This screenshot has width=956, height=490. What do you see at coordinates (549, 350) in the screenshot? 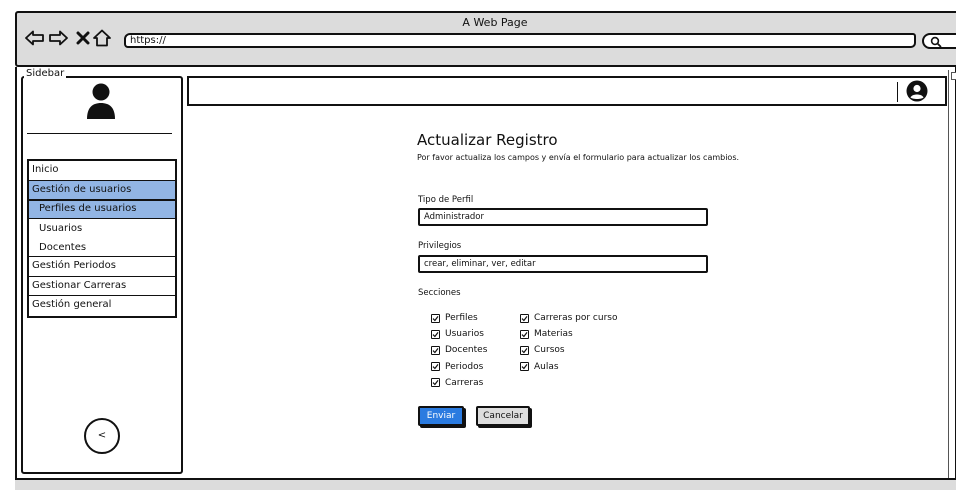
I see `checkbox-label: Cursos` at bounding box center [549, 350].